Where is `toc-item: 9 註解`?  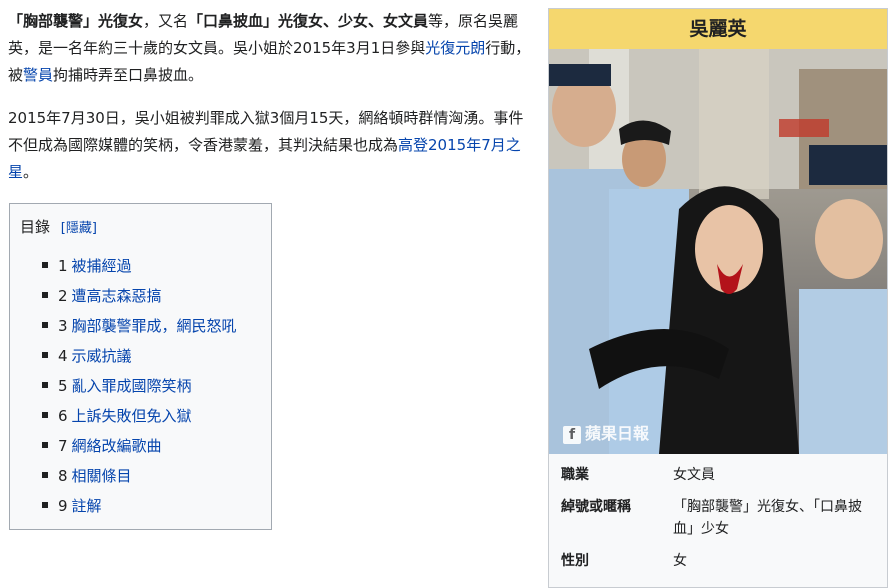
toc-item: 9 註解 is located at coordinates (151, 506).